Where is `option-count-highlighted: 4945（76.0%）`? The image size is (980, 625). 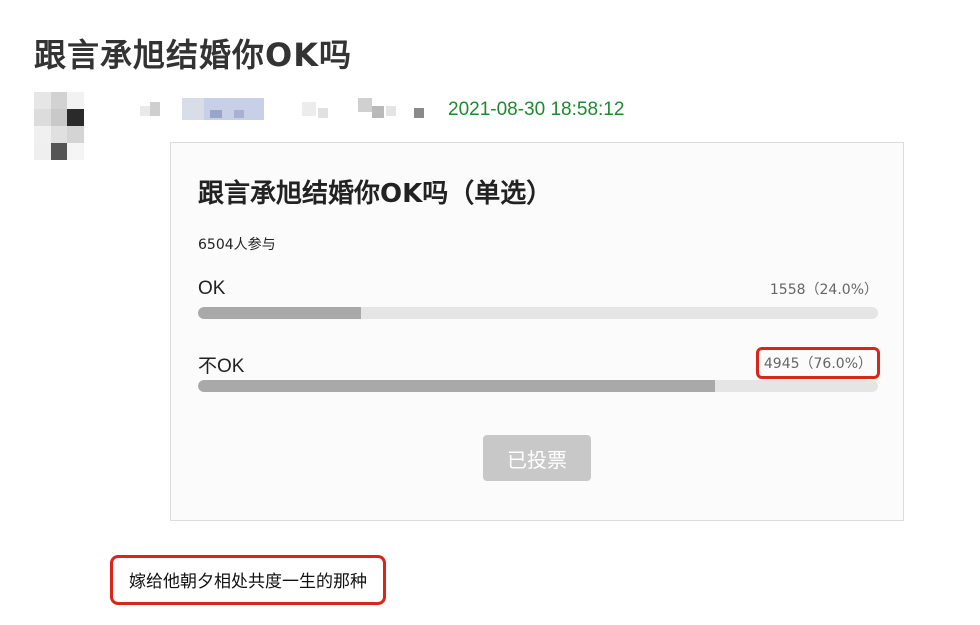
option-count-highlighted: 4945（76.0%） is located at coordinates (817, 363).